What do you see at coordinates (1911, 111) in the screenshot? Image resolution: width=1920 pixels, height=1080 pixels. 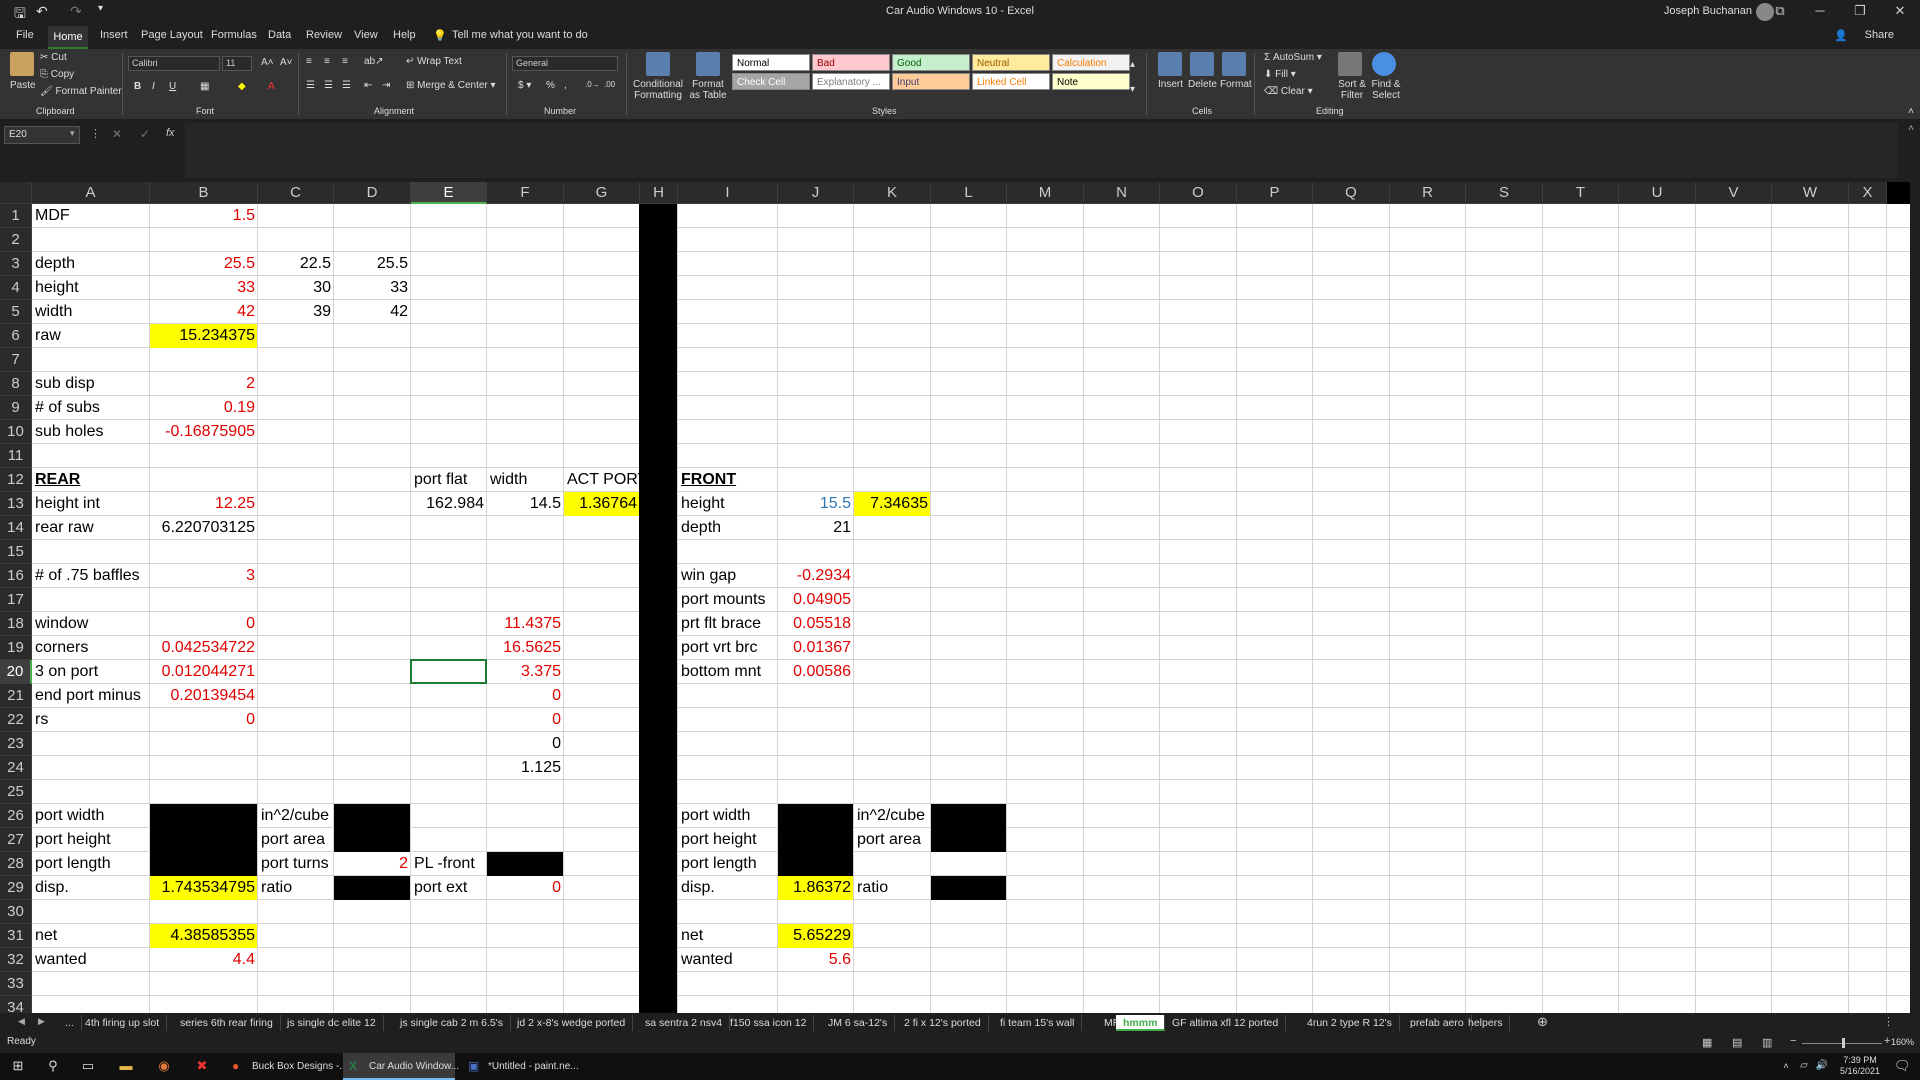 I see `collapse-ribbon-icon: ˄` at bounding box center [1911, 111].